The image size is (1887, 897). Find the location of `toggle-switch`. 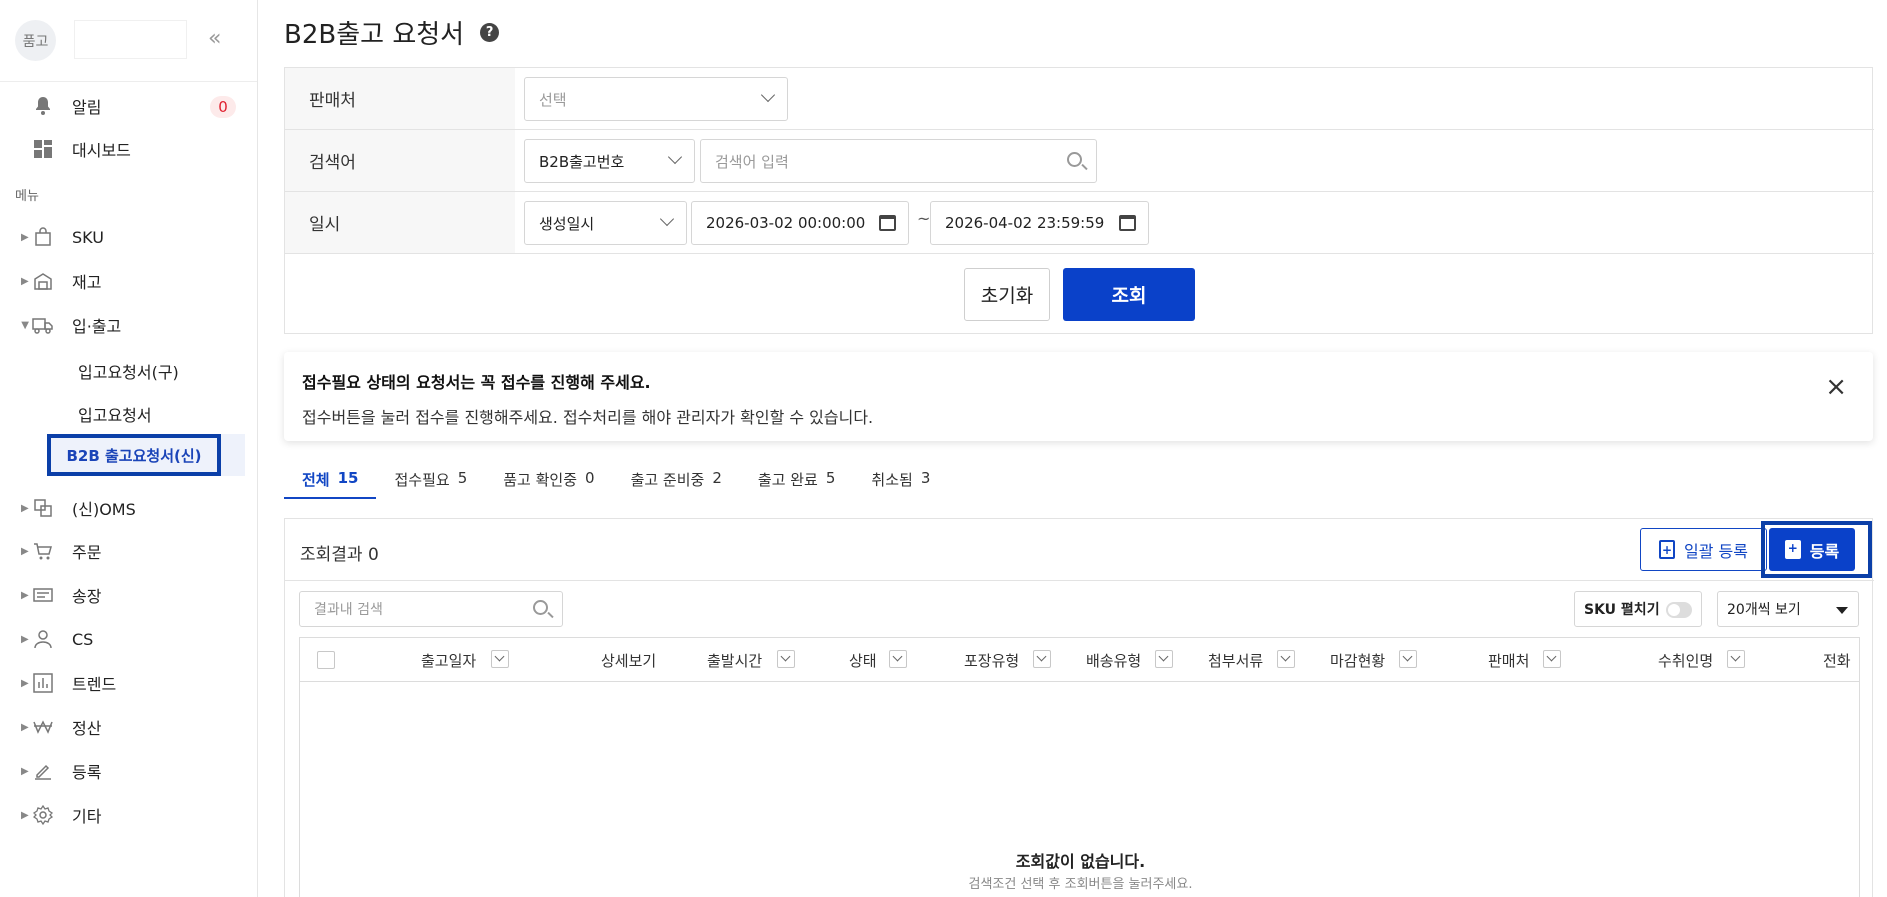

toggle-switch is located at coordinates (1679, 610).